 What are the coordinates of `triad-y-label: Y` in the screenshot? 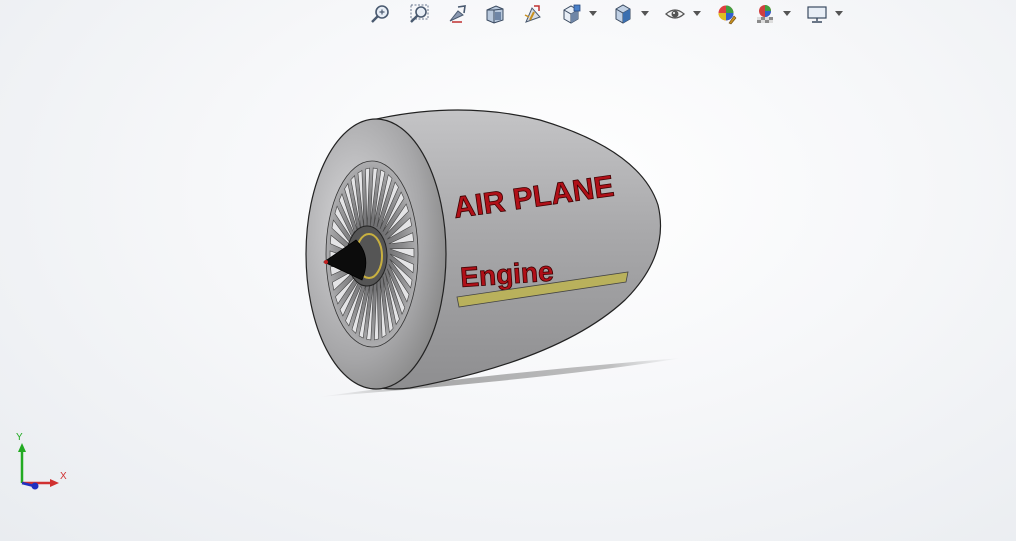 It's located at (19, 437).